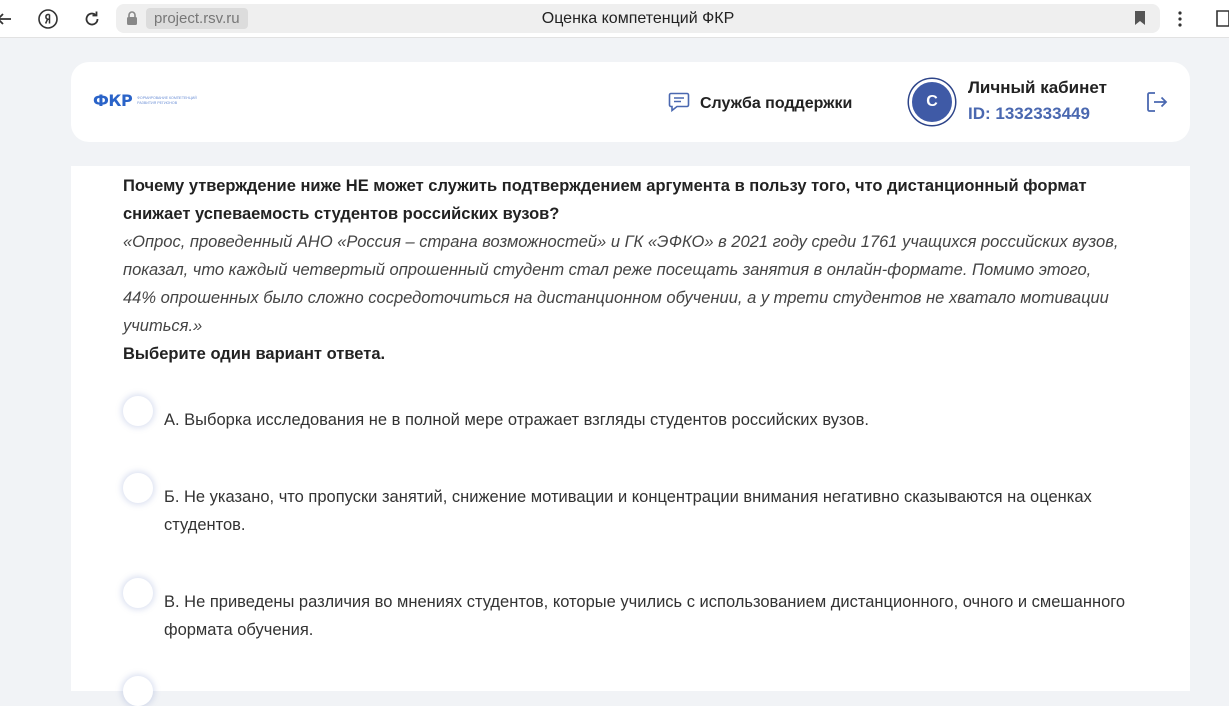  I want to click on personal-cabinet: Личный кабинет ID: 1332333449, so click(1037, 102).